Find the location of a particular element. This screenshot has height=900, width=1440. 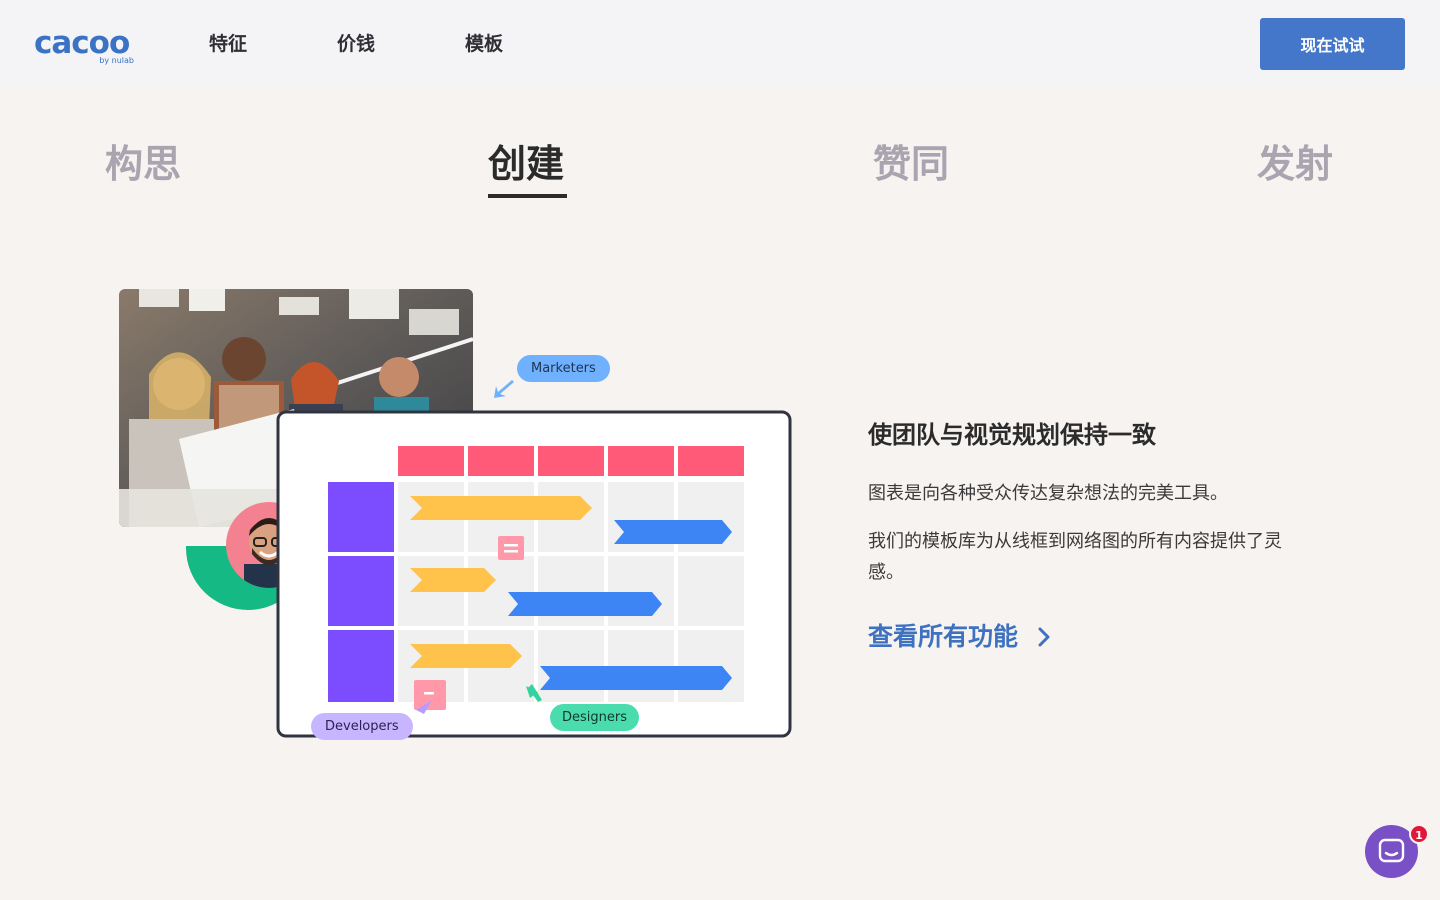

nav-pricing: 价钱 is located at coordinates (356, 44).